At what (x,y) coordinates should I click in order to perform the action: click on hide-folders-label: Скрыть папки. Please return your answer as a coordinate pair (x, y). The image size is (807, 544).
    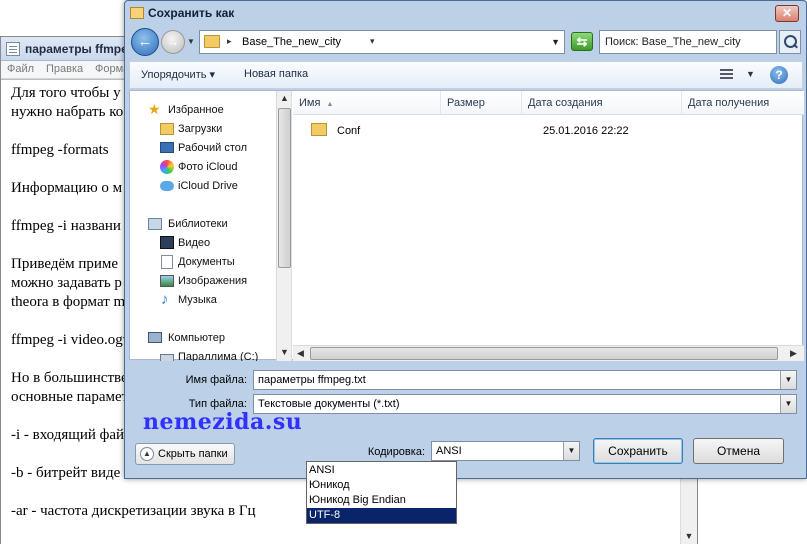
    Looking at the image, I should click on (193, 454).